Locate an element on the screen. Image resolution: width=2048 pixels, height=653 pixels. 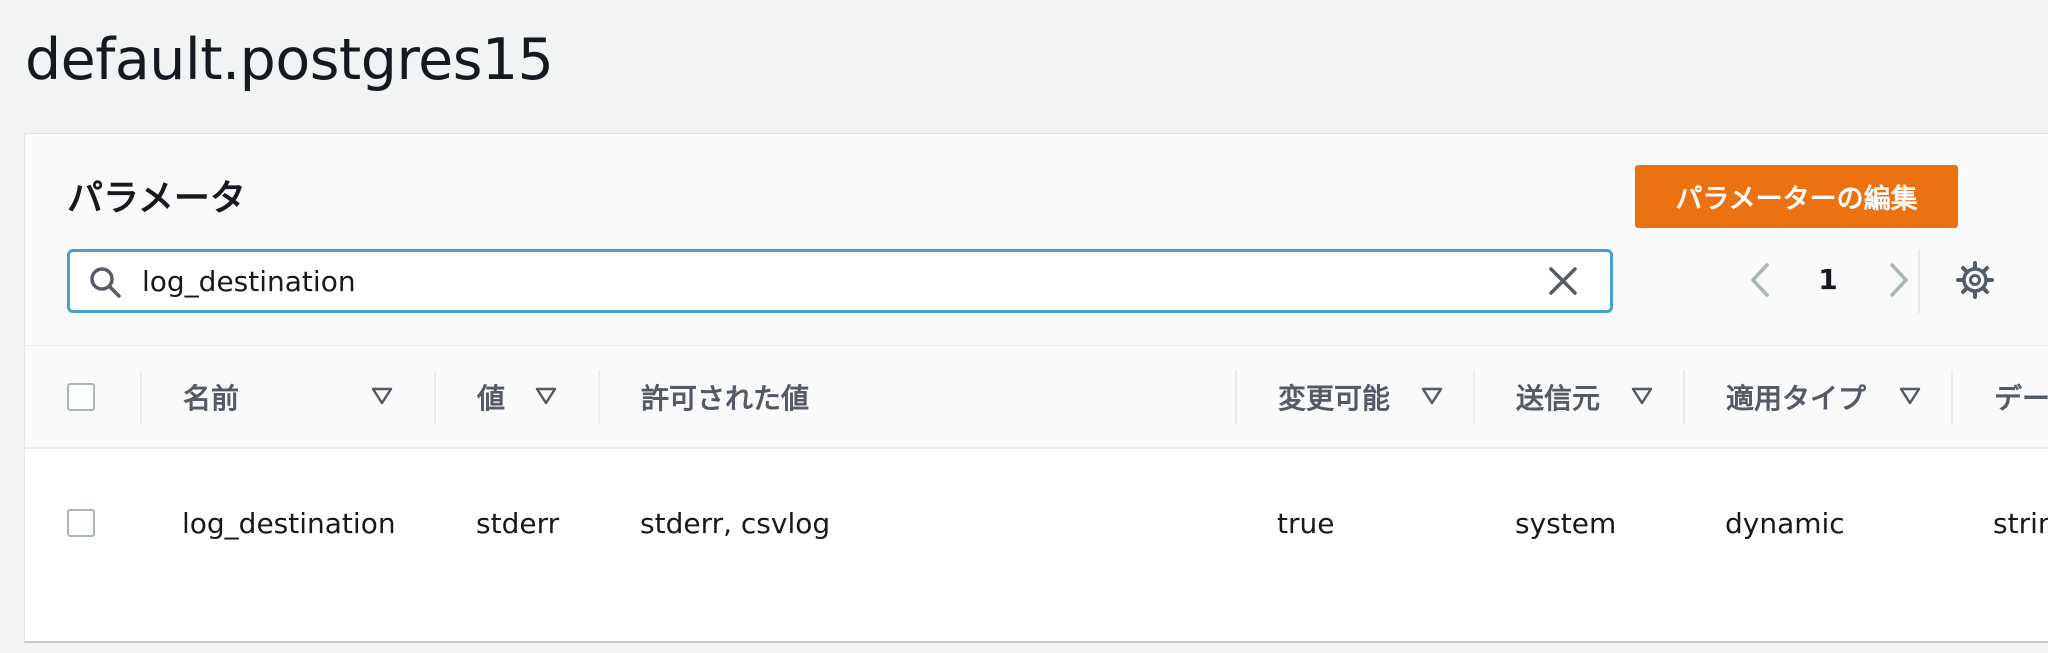
cell-value: stderr is located at coordinates (518, 523).